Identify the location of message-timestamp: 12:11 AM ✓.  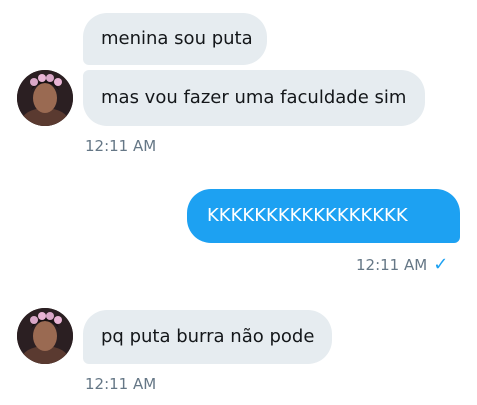
(402, 264).